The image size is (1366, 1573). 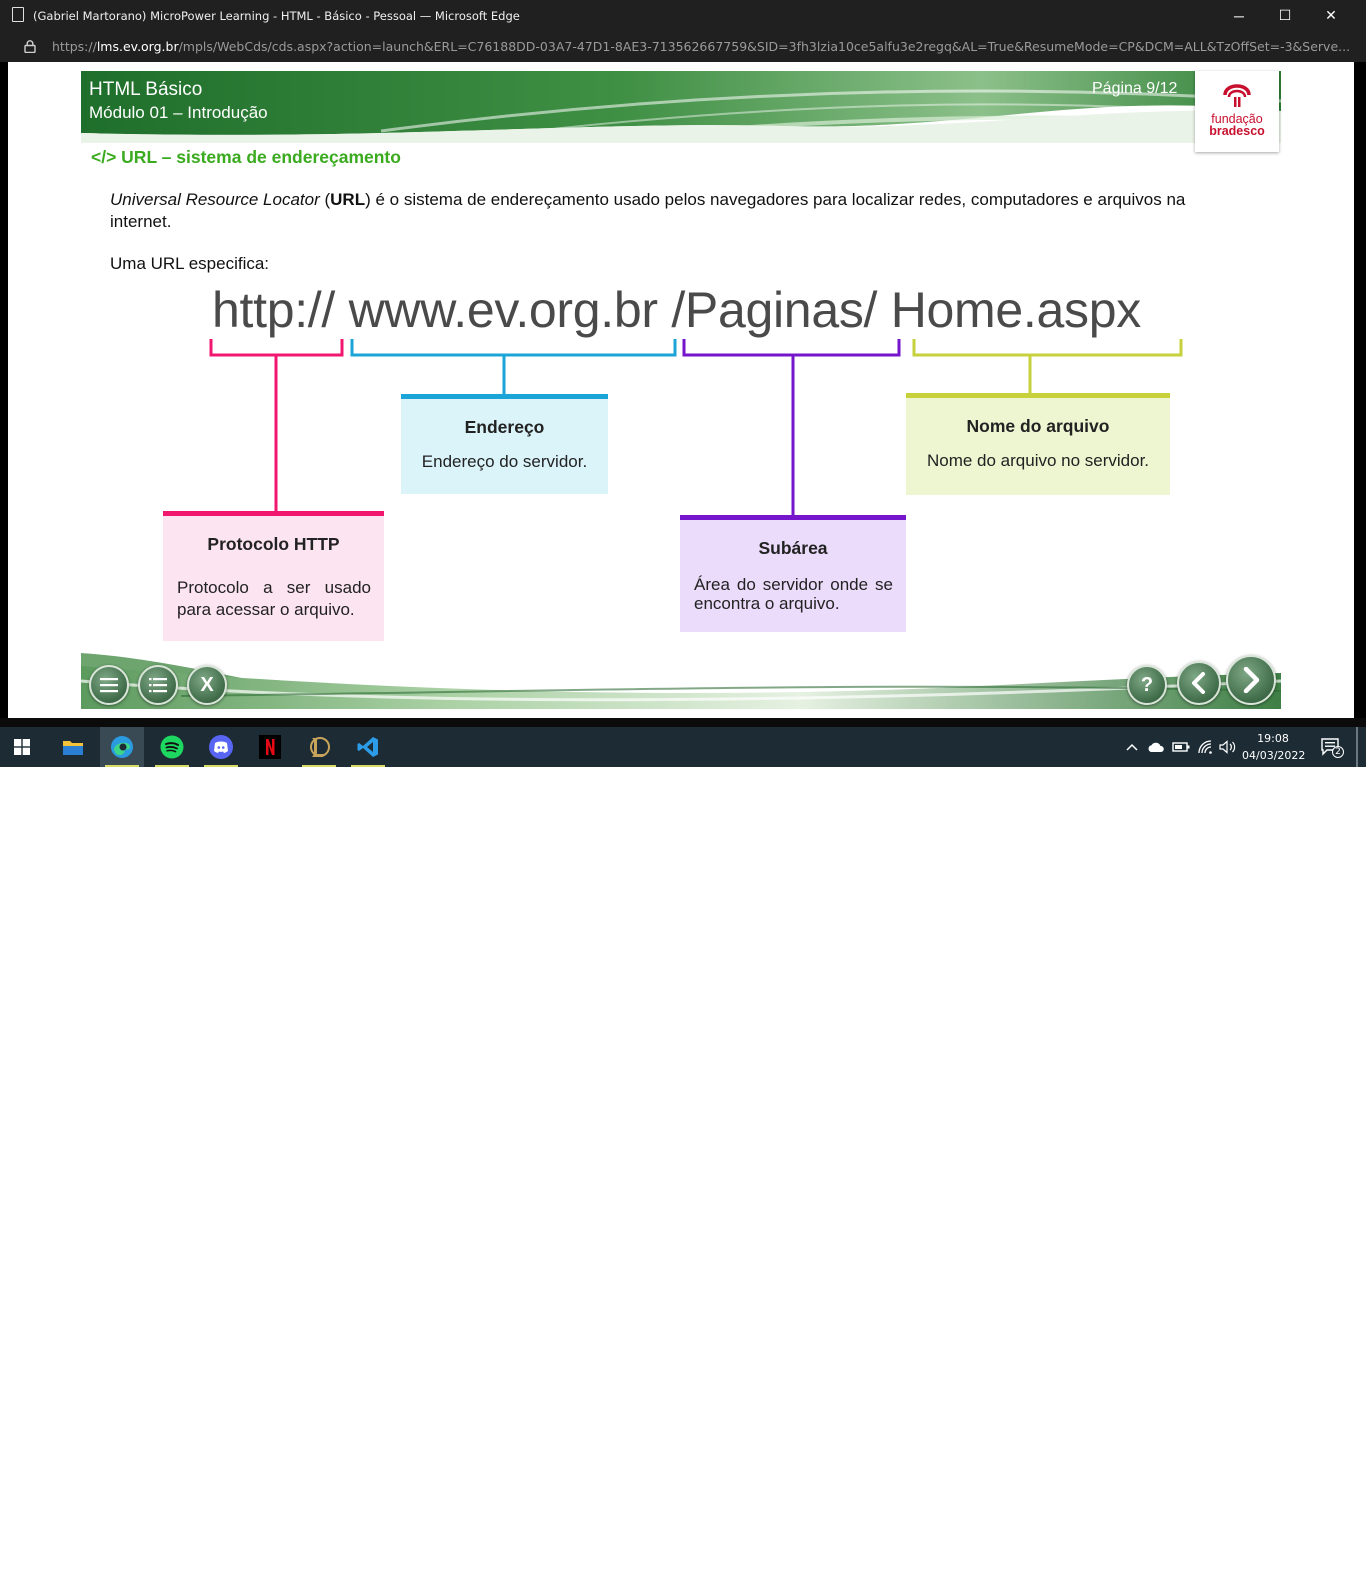 I want to click on list-button, so click(x=158, y=685).